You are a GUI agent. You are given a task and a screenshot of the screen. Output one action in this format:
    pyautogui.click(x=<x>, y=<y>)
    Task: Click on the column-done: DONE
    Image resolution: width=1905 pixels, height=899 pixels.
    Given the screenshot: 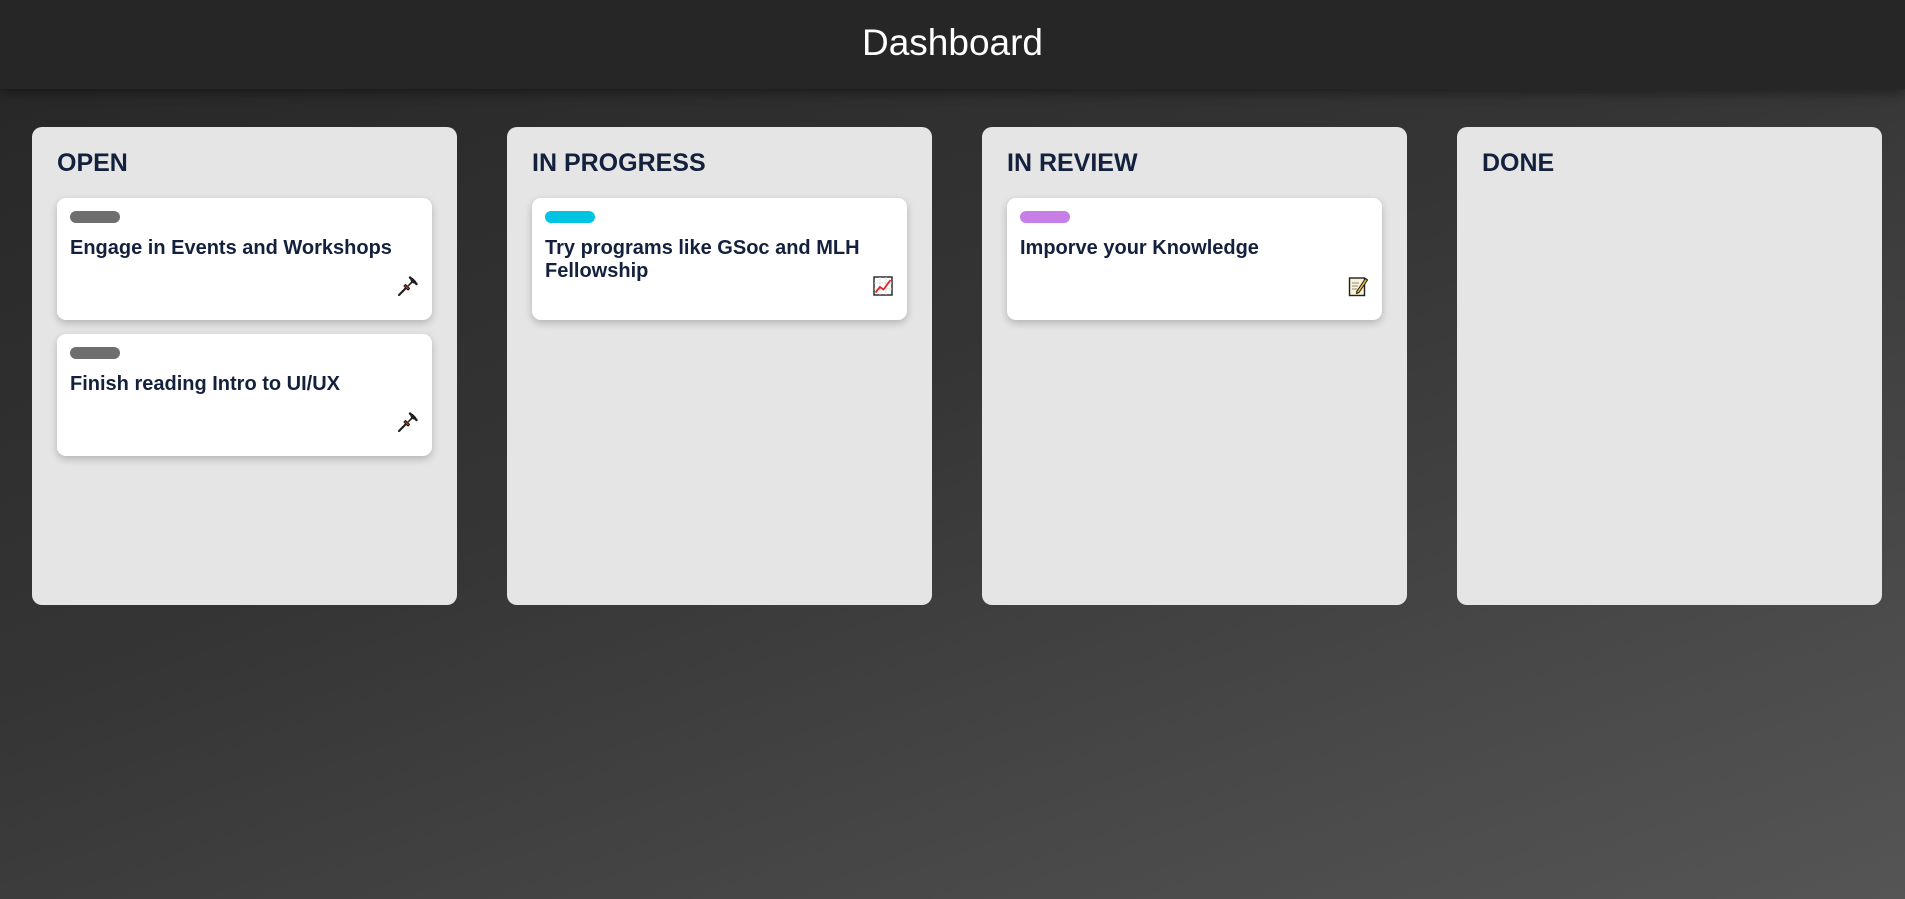 What is the action you would take?
    pyautogui.click(x=1669, y=366)
    